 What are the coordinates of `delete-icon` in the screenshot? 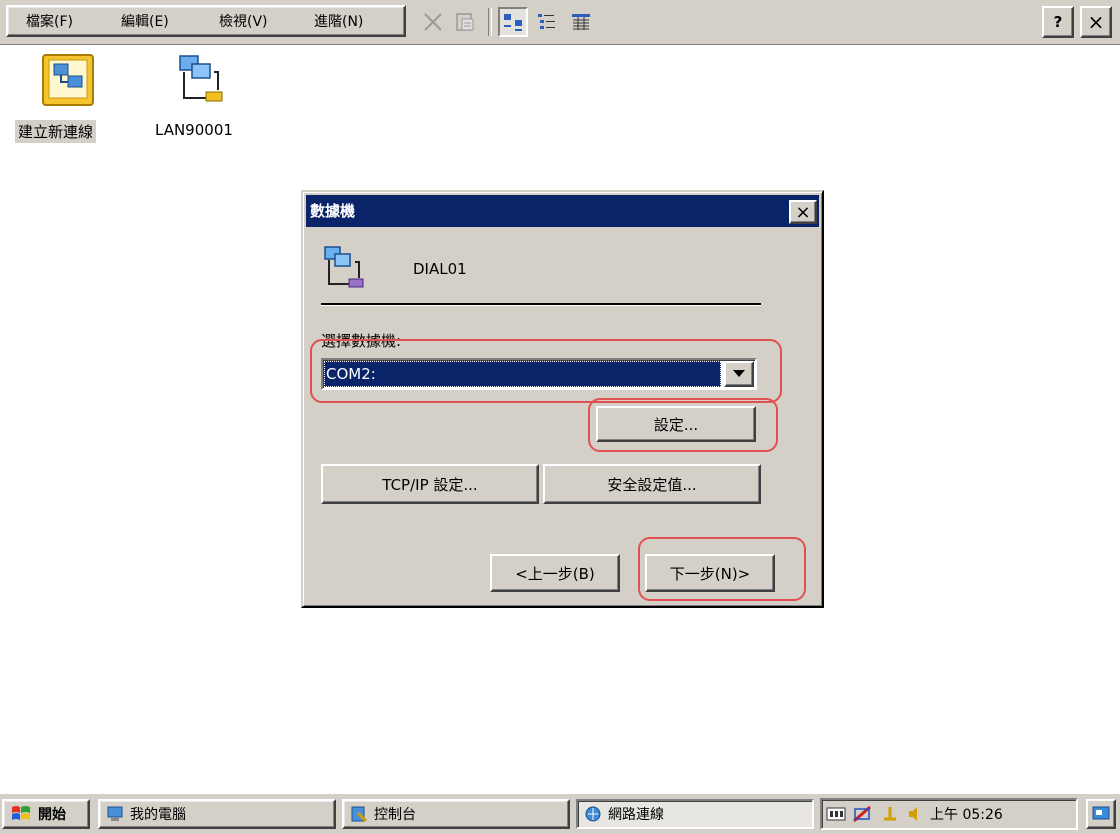 It's located at (433, 22).